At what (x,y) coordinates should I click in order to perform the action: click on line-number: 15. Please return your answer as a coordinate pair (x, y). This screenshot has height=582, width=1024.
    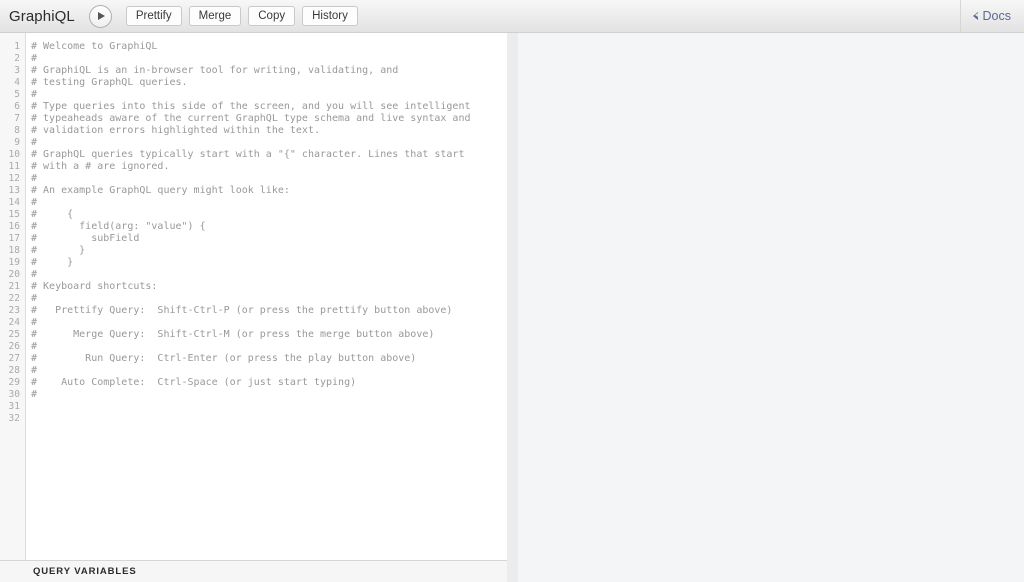
    Looking at the image, I should click on (14, 214).